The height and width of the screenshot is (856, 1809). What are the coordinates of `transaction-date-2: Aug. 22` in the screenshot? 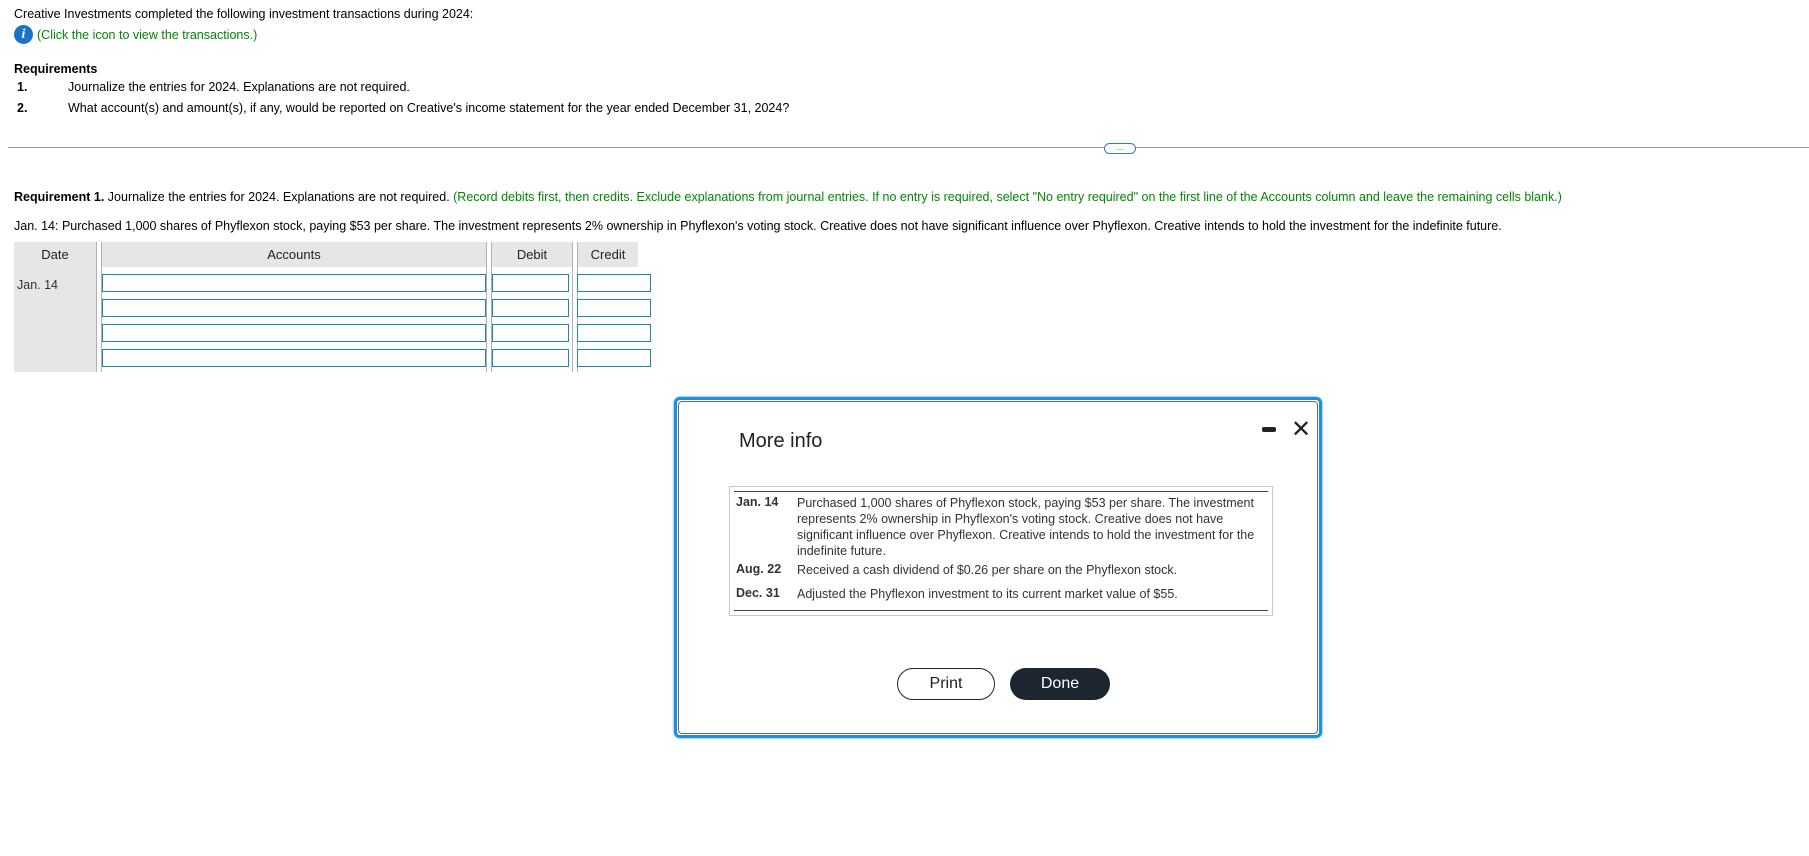 It's located at (759, 569).